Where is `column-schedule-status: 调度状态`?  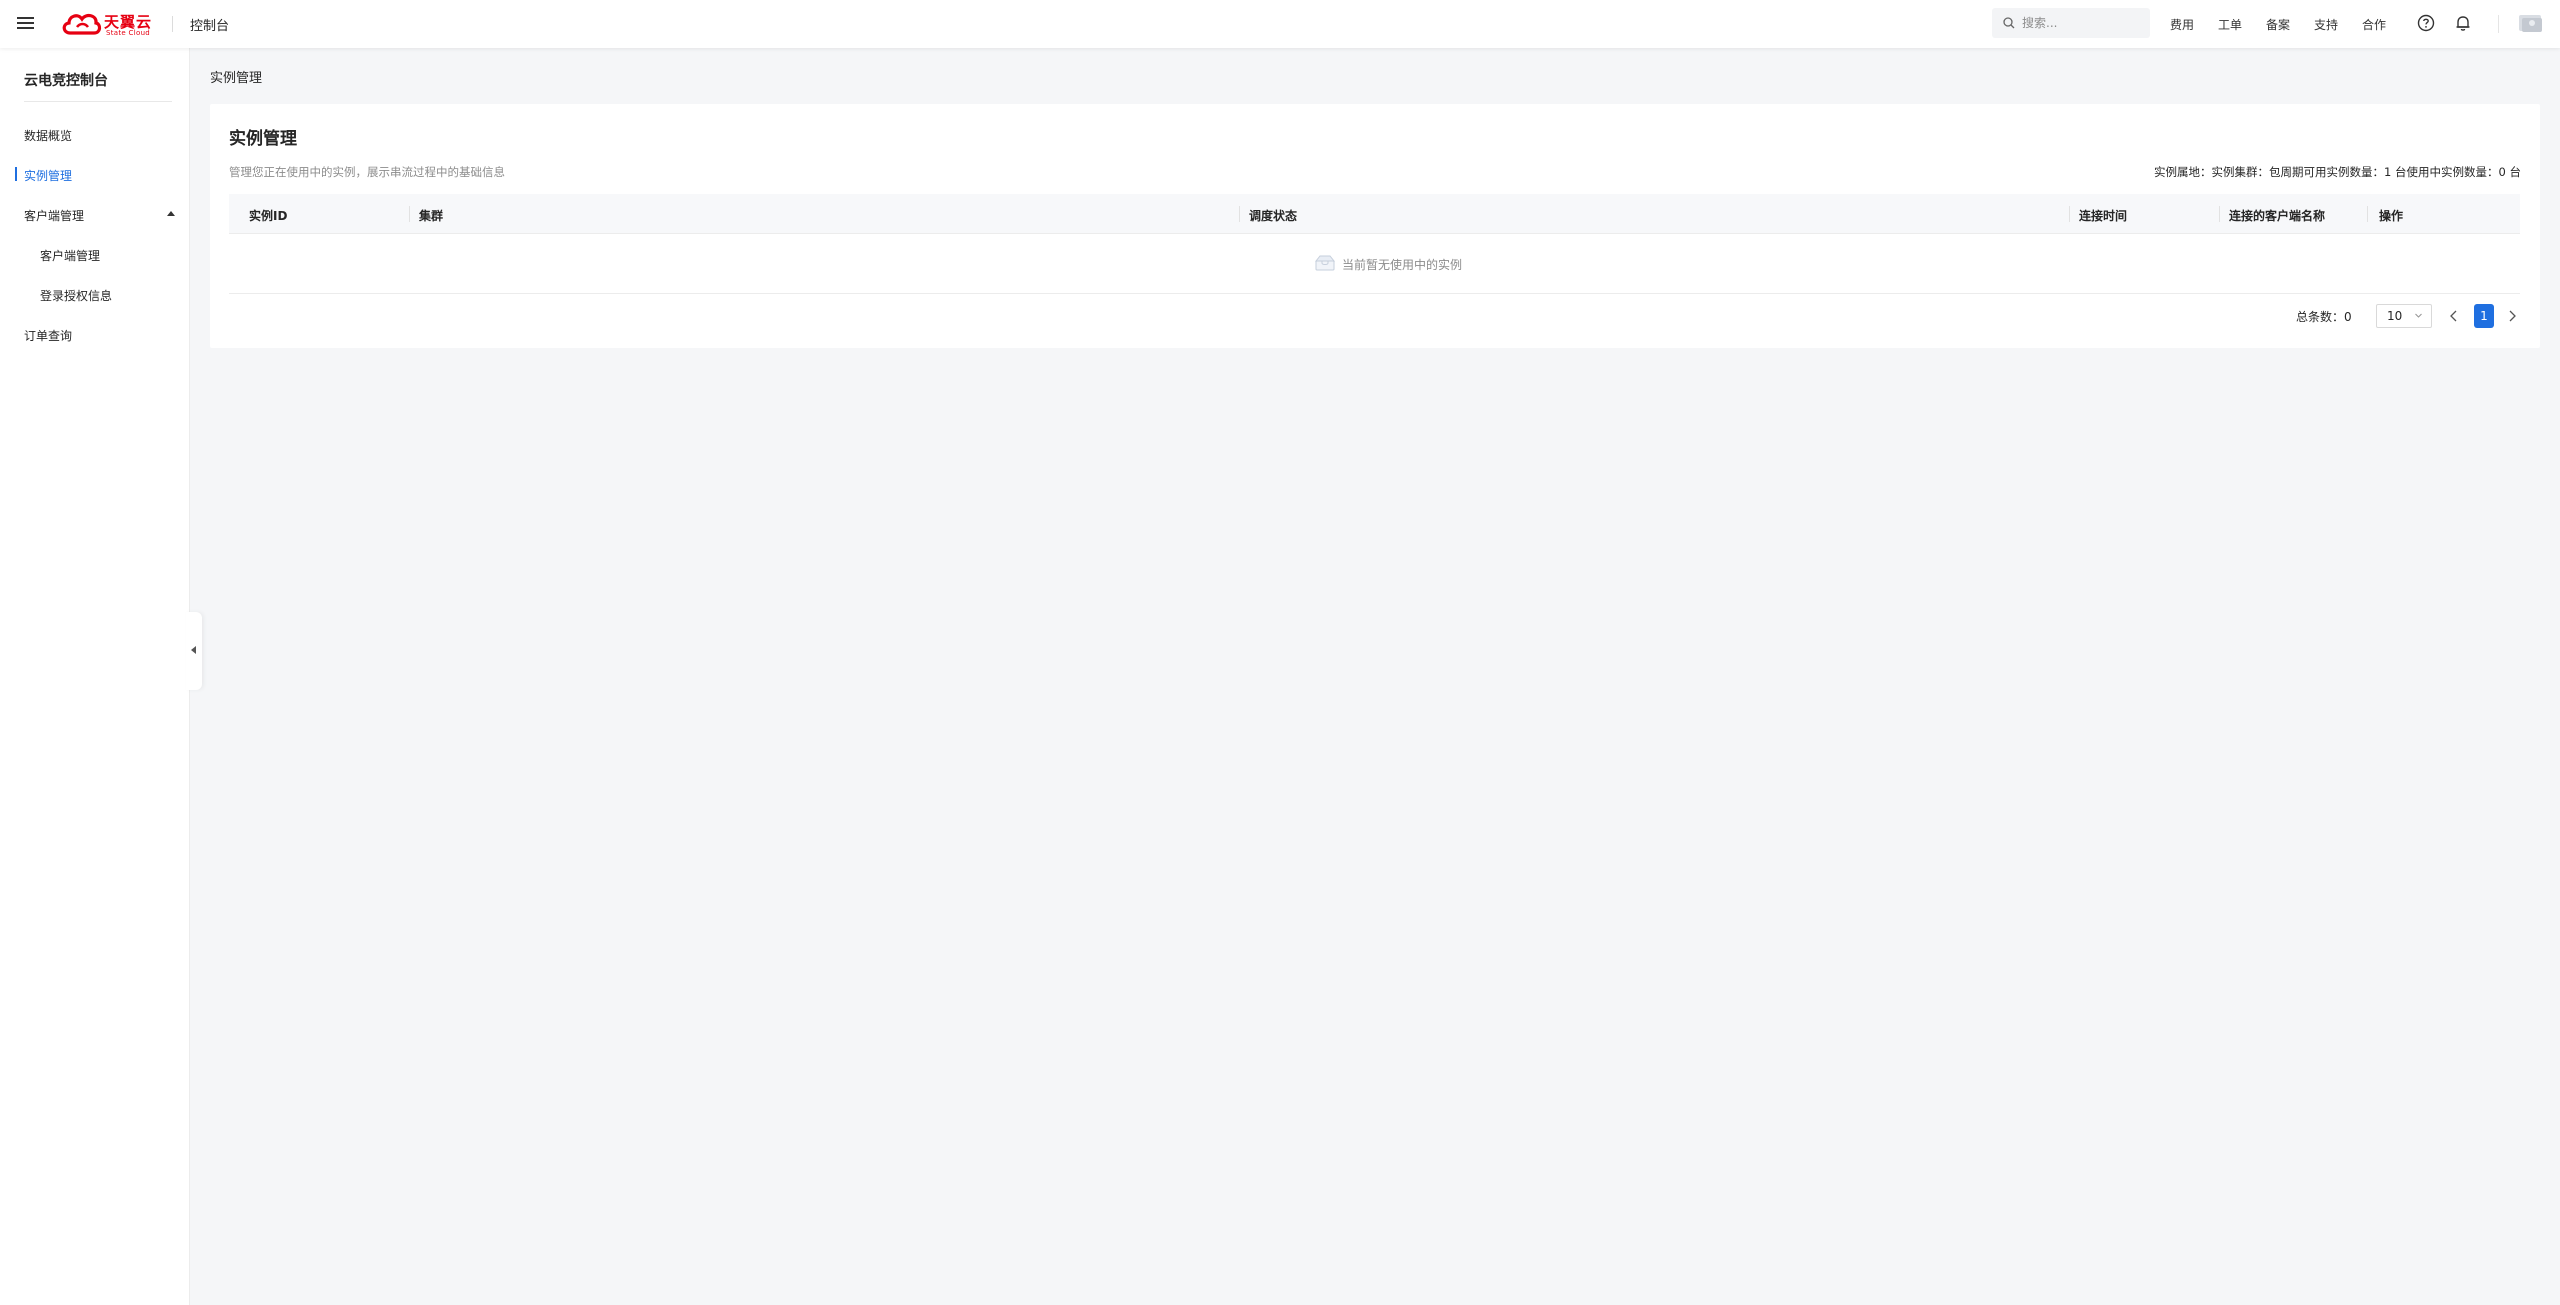 column-schedule-status: 调度状态 is located at coordinates (1273, 216).